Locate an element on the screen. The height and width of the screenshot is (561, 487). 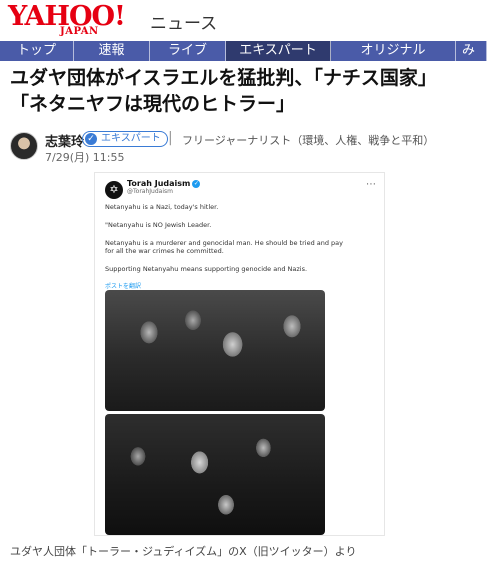
logo-subtext: JAPAN is located at coordinates (79, 31).